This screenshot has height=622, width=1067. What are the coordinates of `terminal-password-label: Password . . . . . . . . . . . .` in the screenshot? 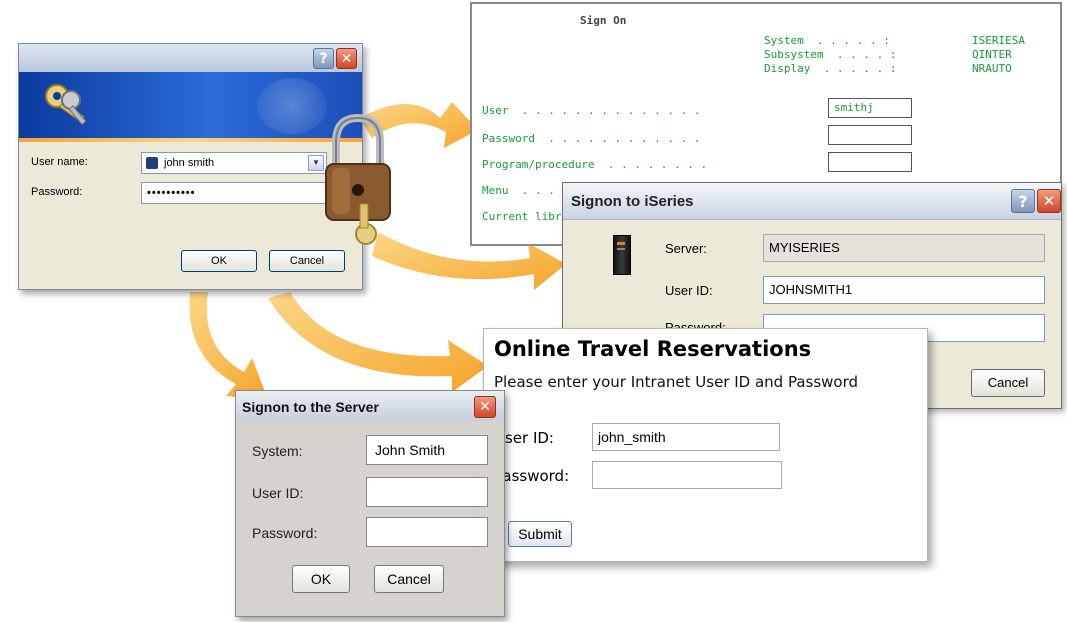 It's located at (591, 138).